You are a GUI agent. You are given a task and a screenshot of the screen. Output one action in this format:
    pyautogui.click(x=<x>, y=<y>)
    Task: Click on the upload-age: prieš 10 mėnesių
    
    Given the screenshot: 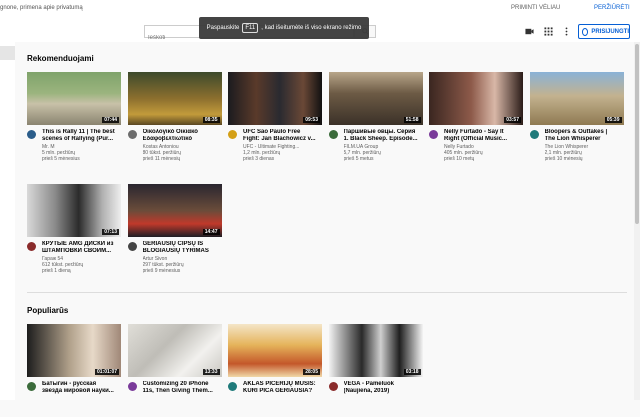 What is the action you would take?
    pyautogui.click(x=563, y=159)
    